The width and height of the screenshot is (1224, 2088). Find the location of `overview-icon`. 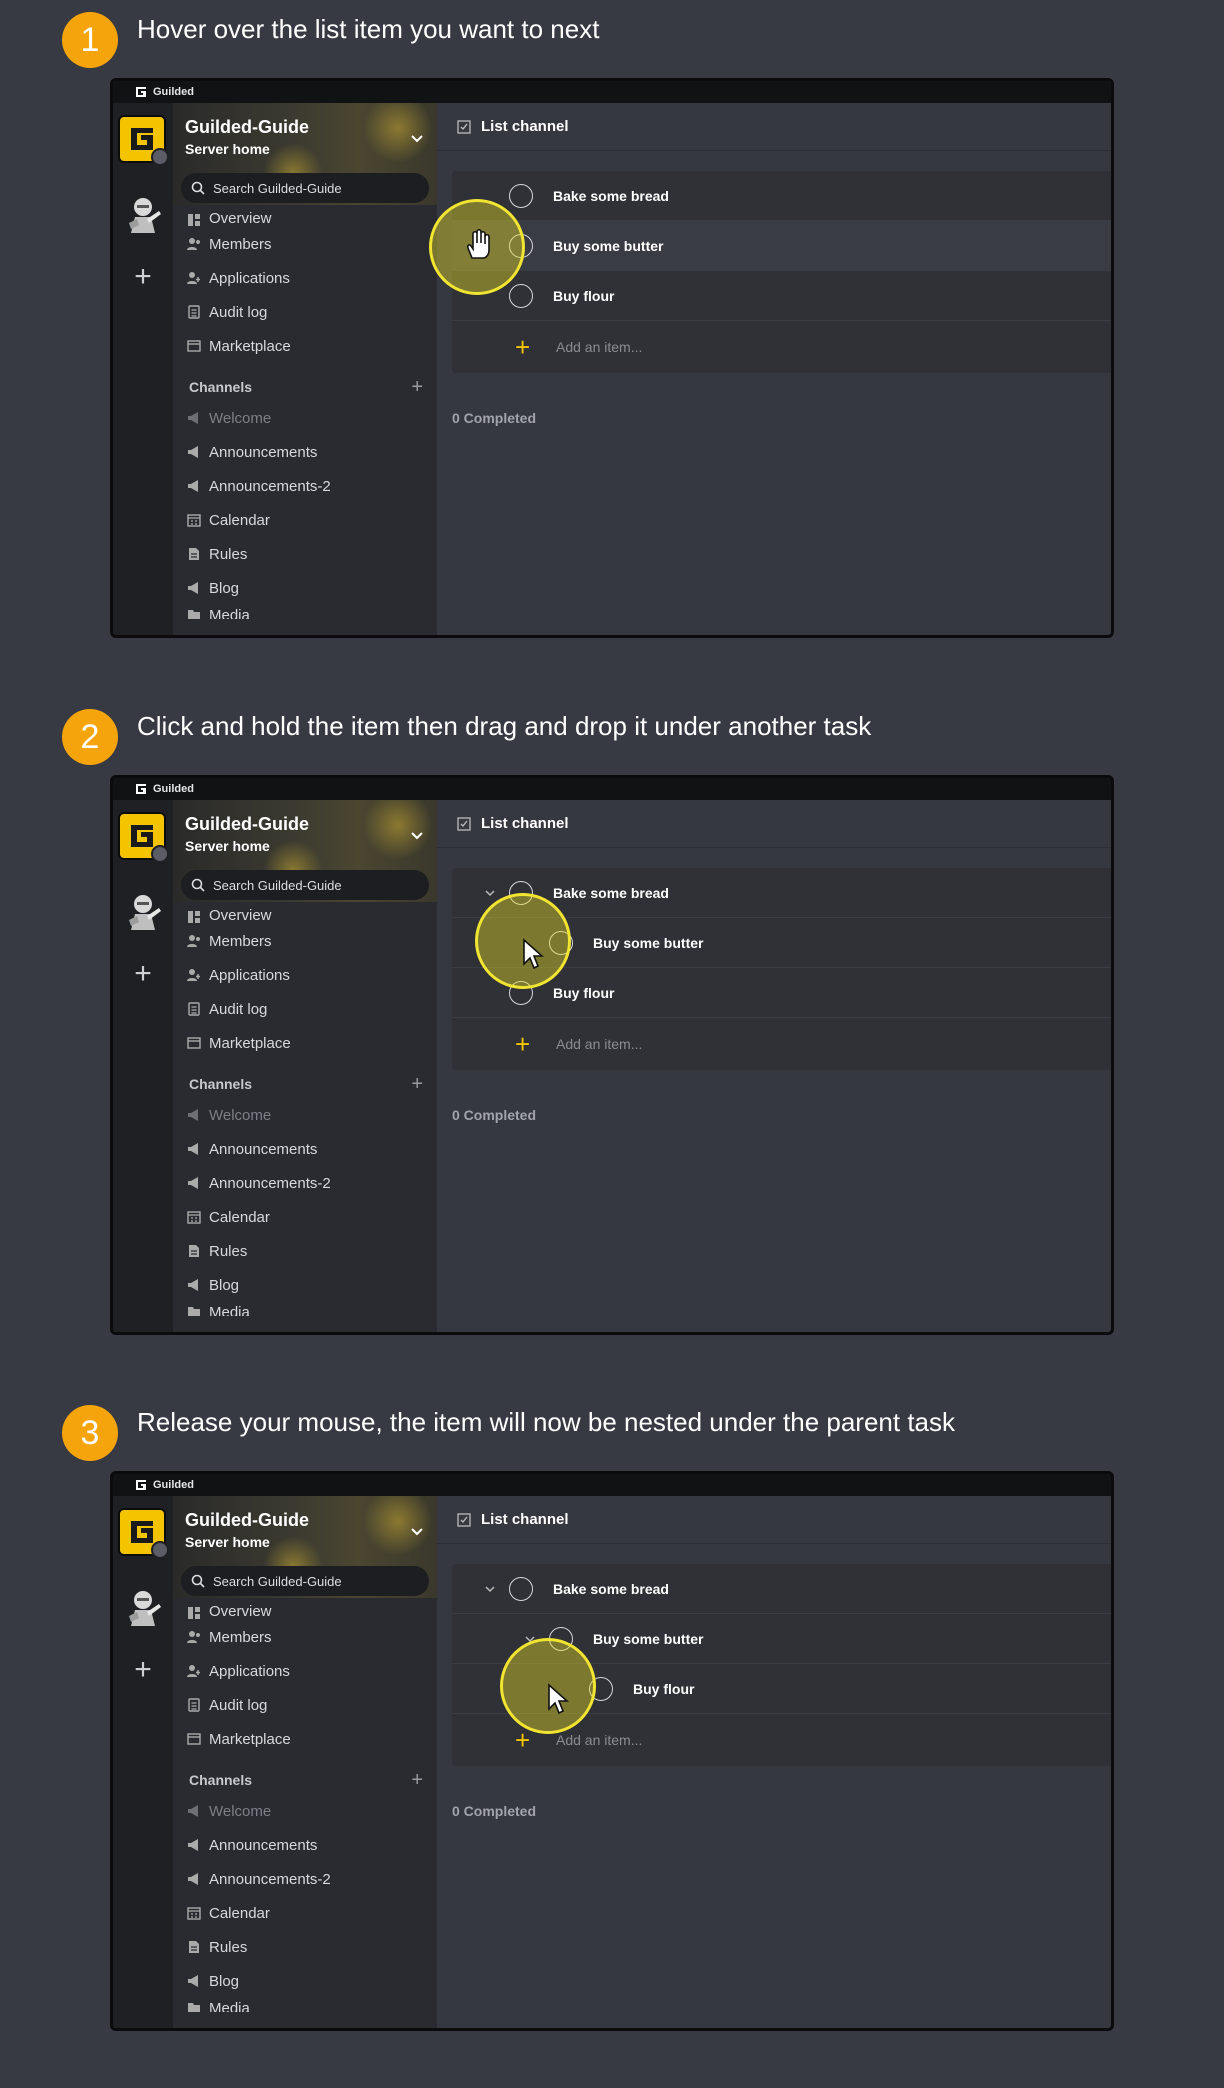

overview-icon is located at coordinates (194, 1613).